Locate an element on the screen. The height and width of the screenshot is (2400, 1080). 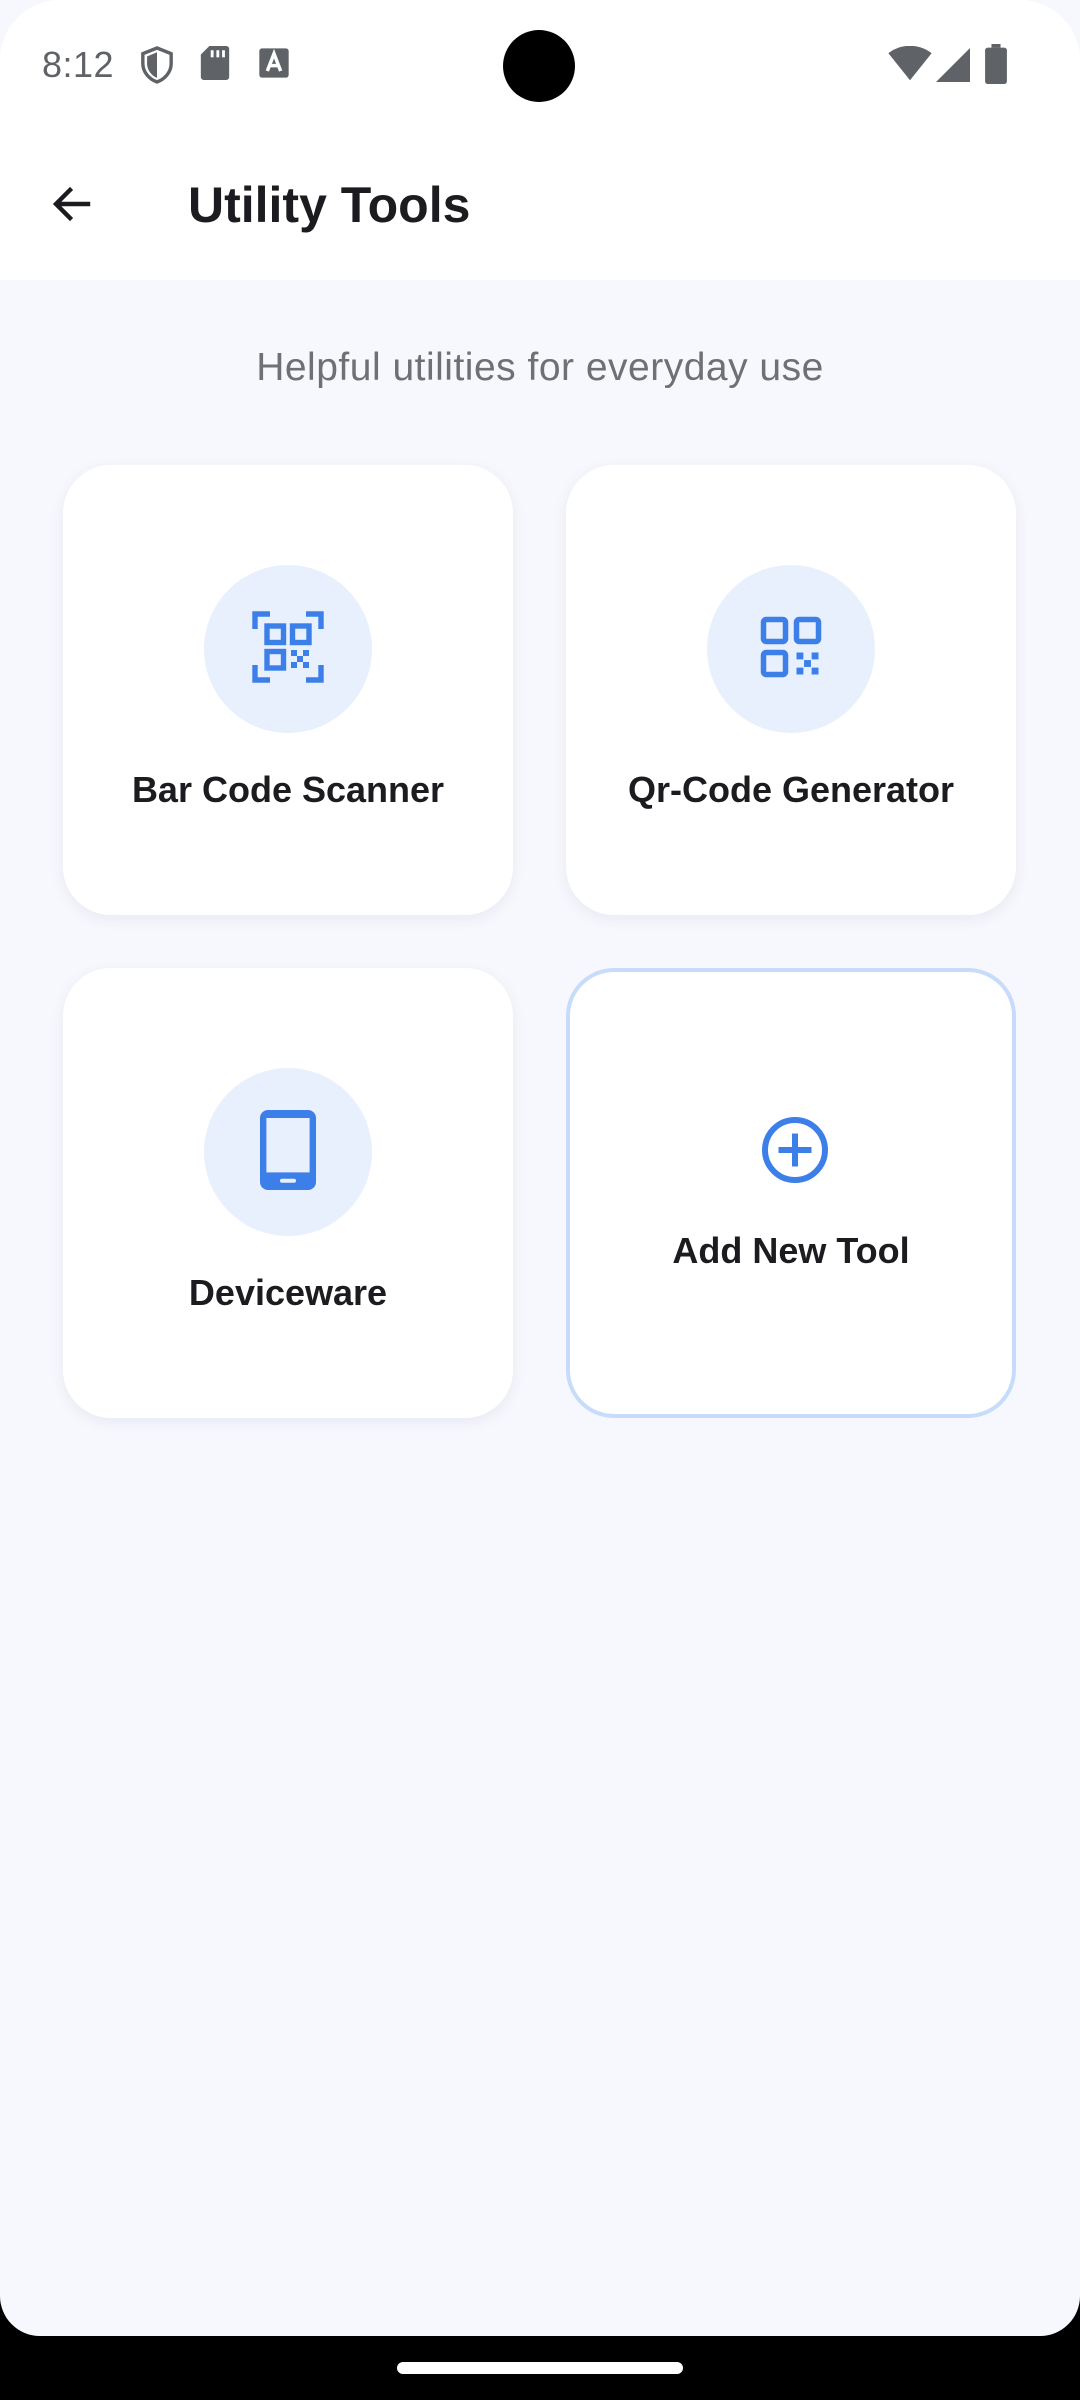
camera-cutout is located at coordinates (539, 66).